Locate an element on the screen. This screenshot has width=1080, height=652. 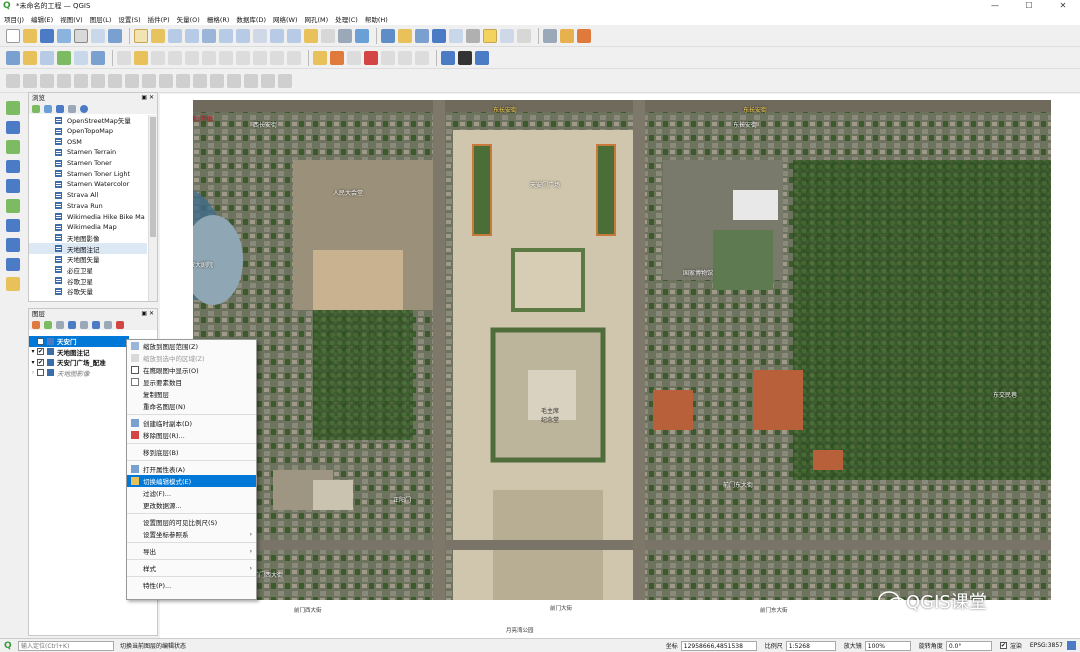
add-raster-icon is located at coordinates (64, 57).